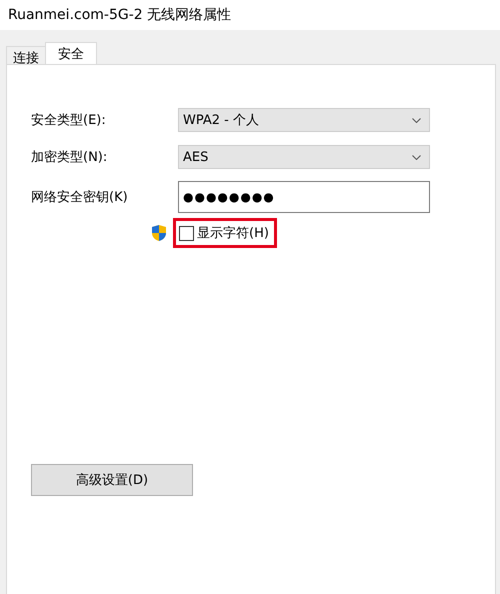  Describe the element at coordinates (26, 55) in the screenshot. I see `tab: 连接` at that location.